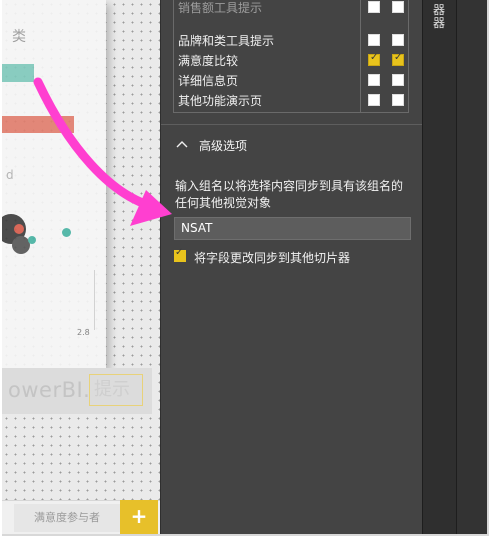 This screenshot has height=538, width=491. Describe the element at coordinates (272, 258) in the screenshot. I see `sync-field-label: 将字段更改同步到其他切片器` at that location.